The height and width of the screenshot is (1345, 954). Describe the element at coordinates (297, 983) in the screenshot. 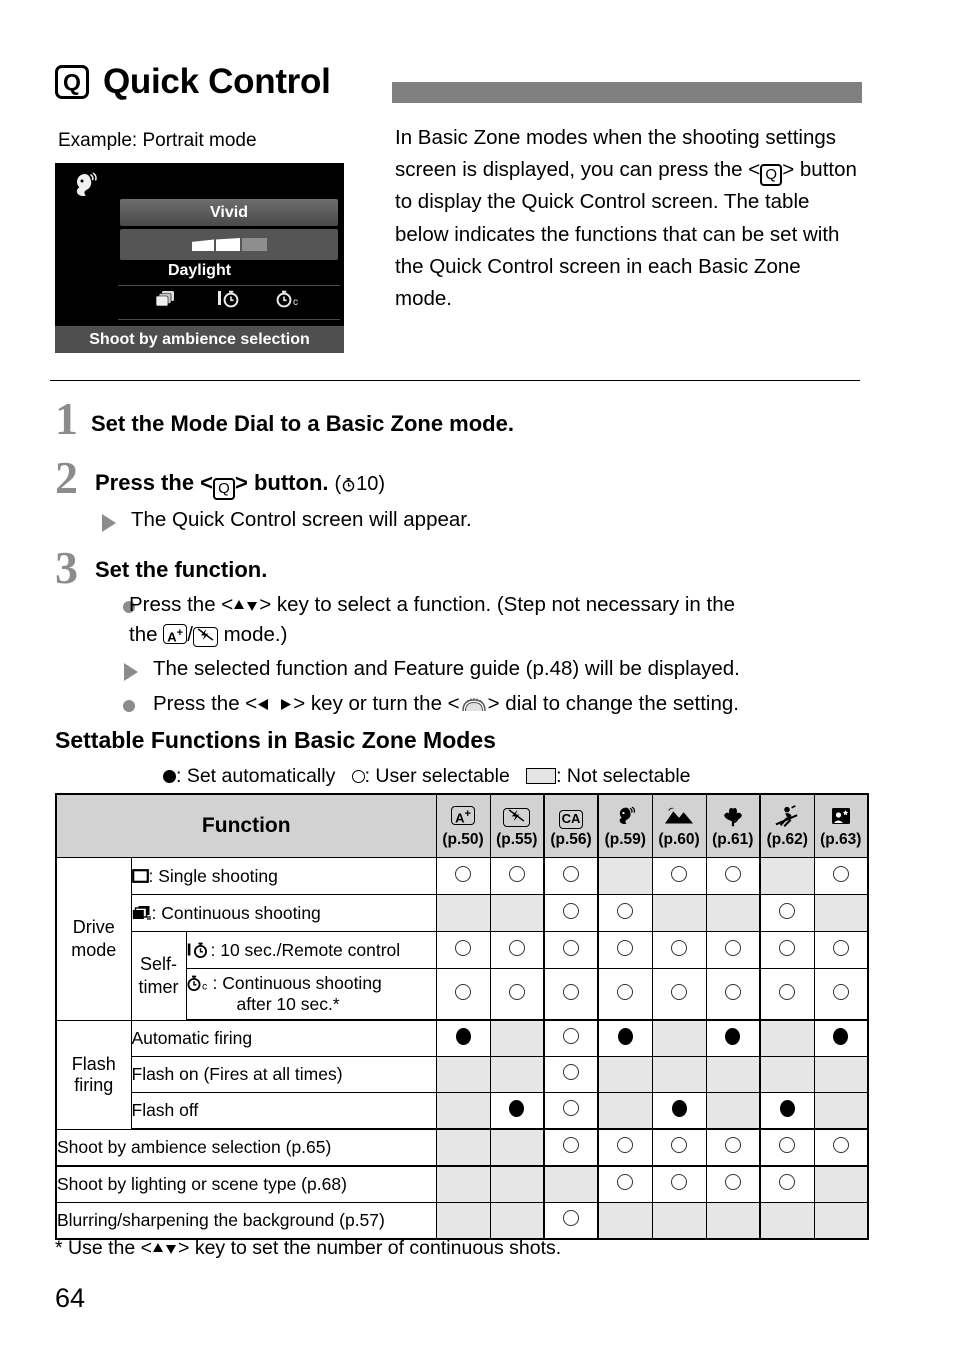

I see `row-label-text: : Continuous shooting` at that location.